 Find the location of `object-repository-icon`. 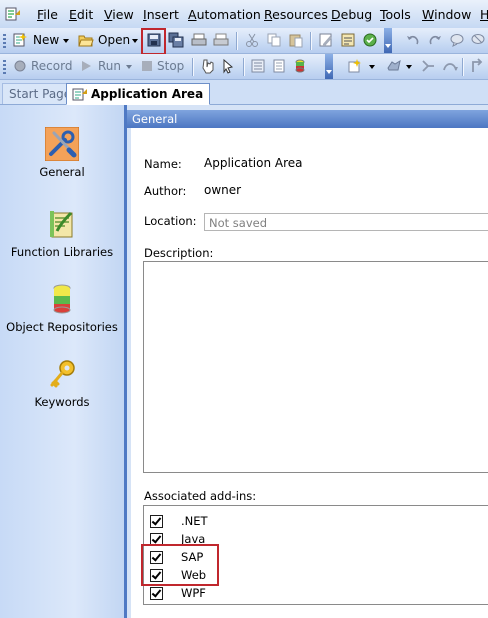

object-repository-icon is located at coordinates (62, 299).